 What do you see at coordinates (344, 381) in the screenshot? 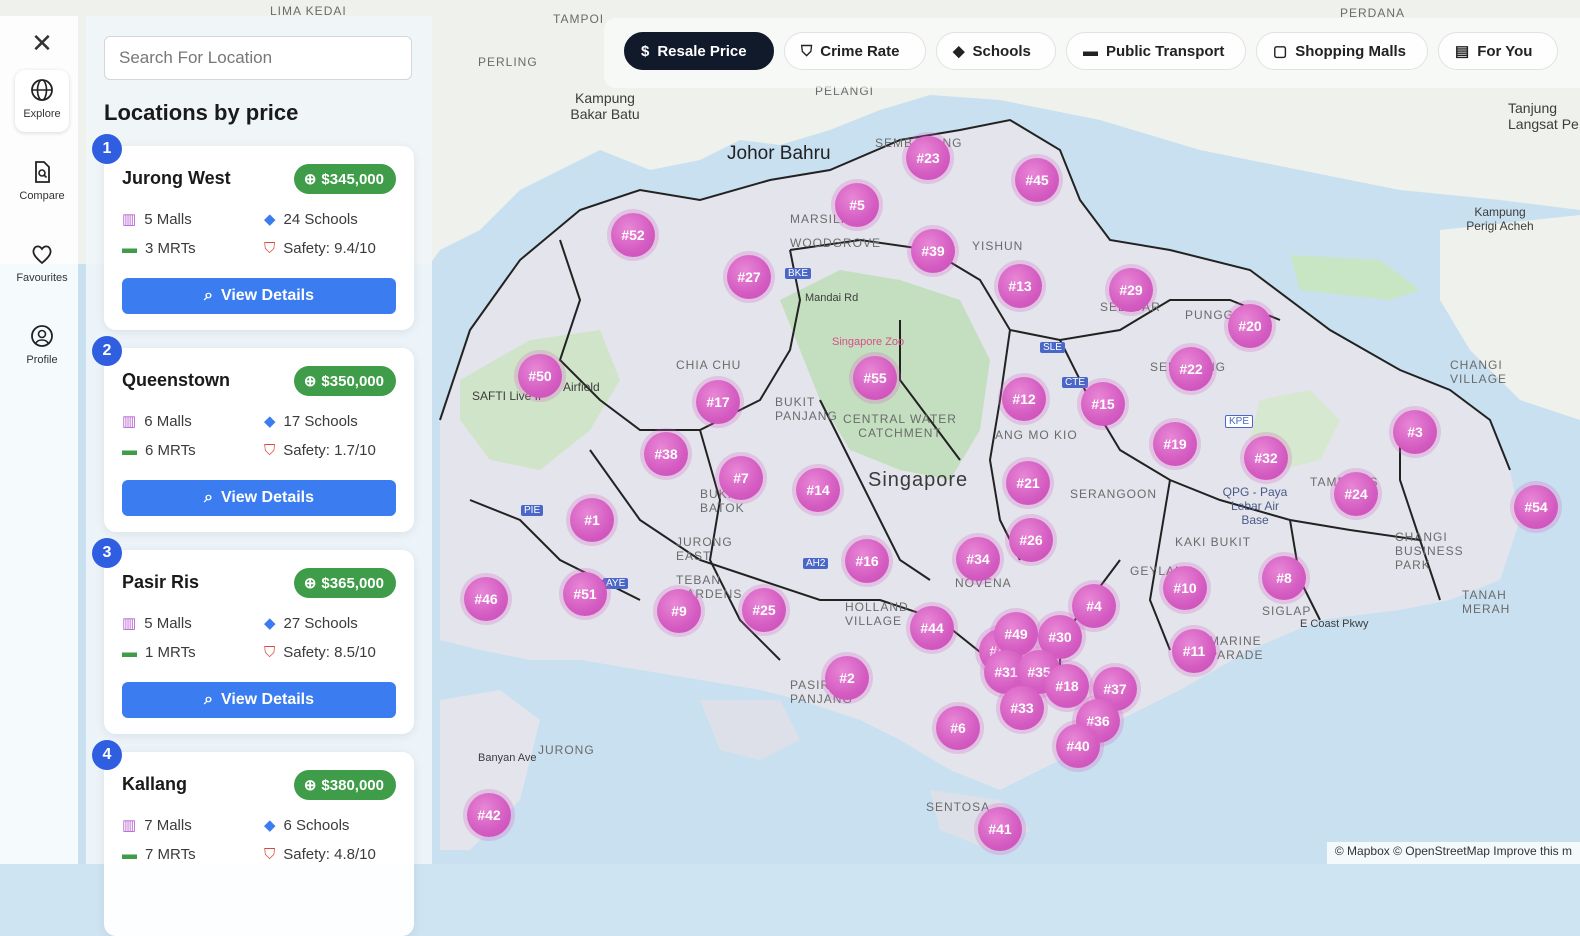
I see `price-badge: ⊕ $350,000` at bounding box center [344, 381].